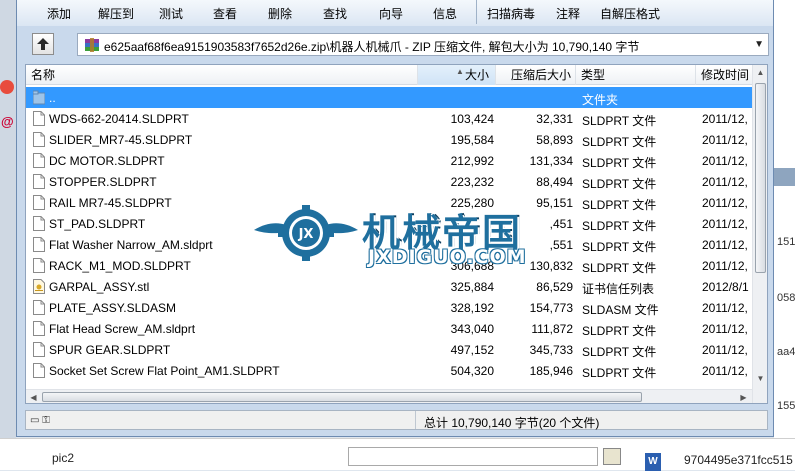 The height and width of the screenshot is (471, 795). What do you see at coordinates (620, 310) in the screenshot?
I see `file-type: SLDASM 文件` at bounding box center [620, 310].